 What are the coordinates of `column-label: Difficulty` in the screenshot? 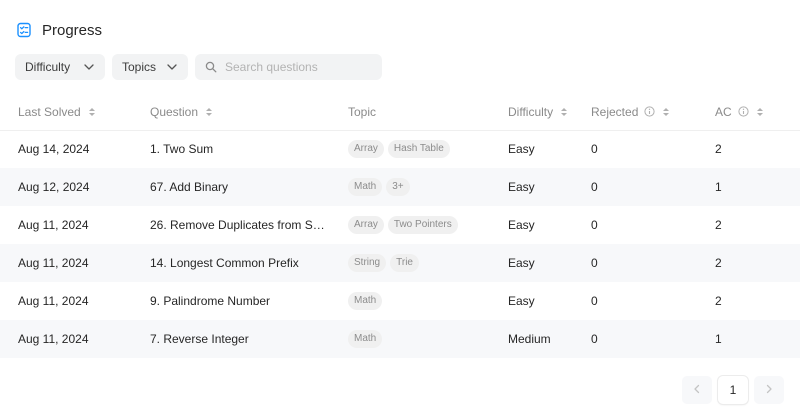 It's located at (531, 111).